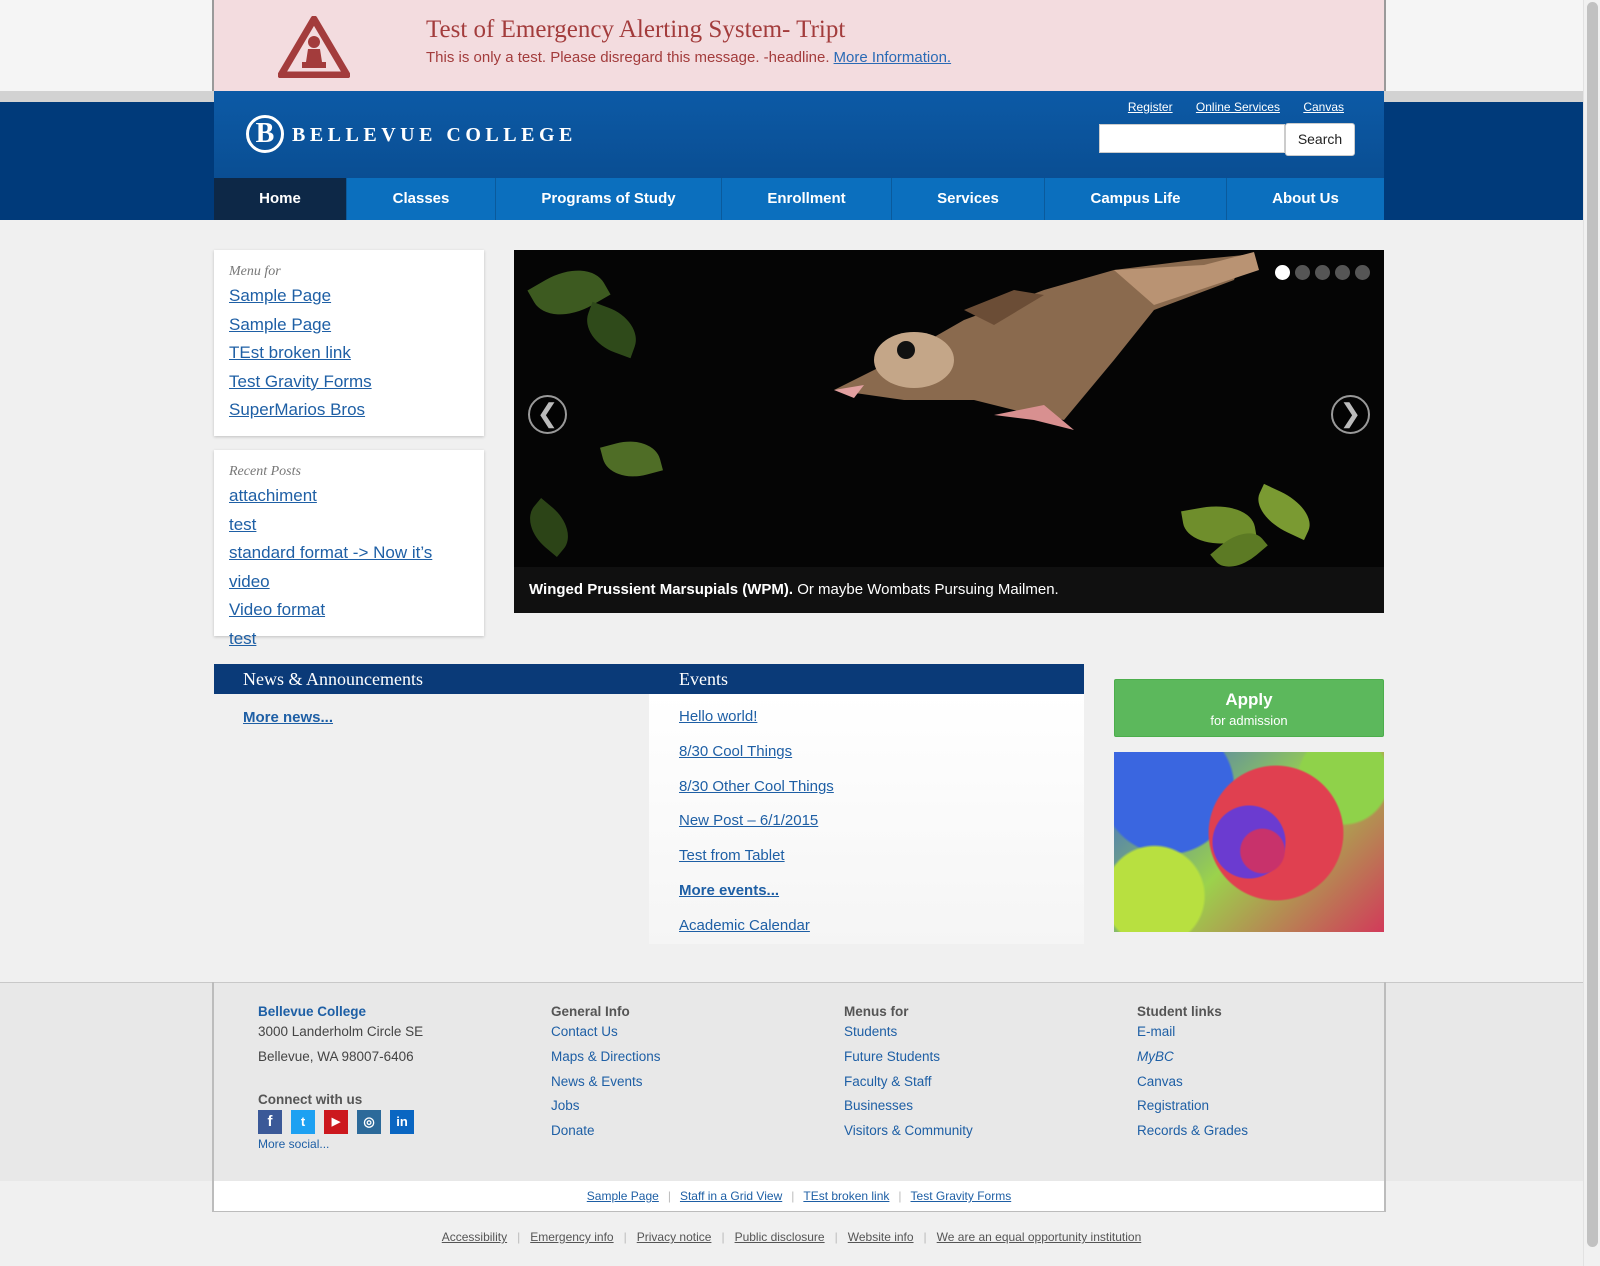 The image size is (1600, 1266). I want to click on footer-link: Records & Grades, so click(1192, 1135).